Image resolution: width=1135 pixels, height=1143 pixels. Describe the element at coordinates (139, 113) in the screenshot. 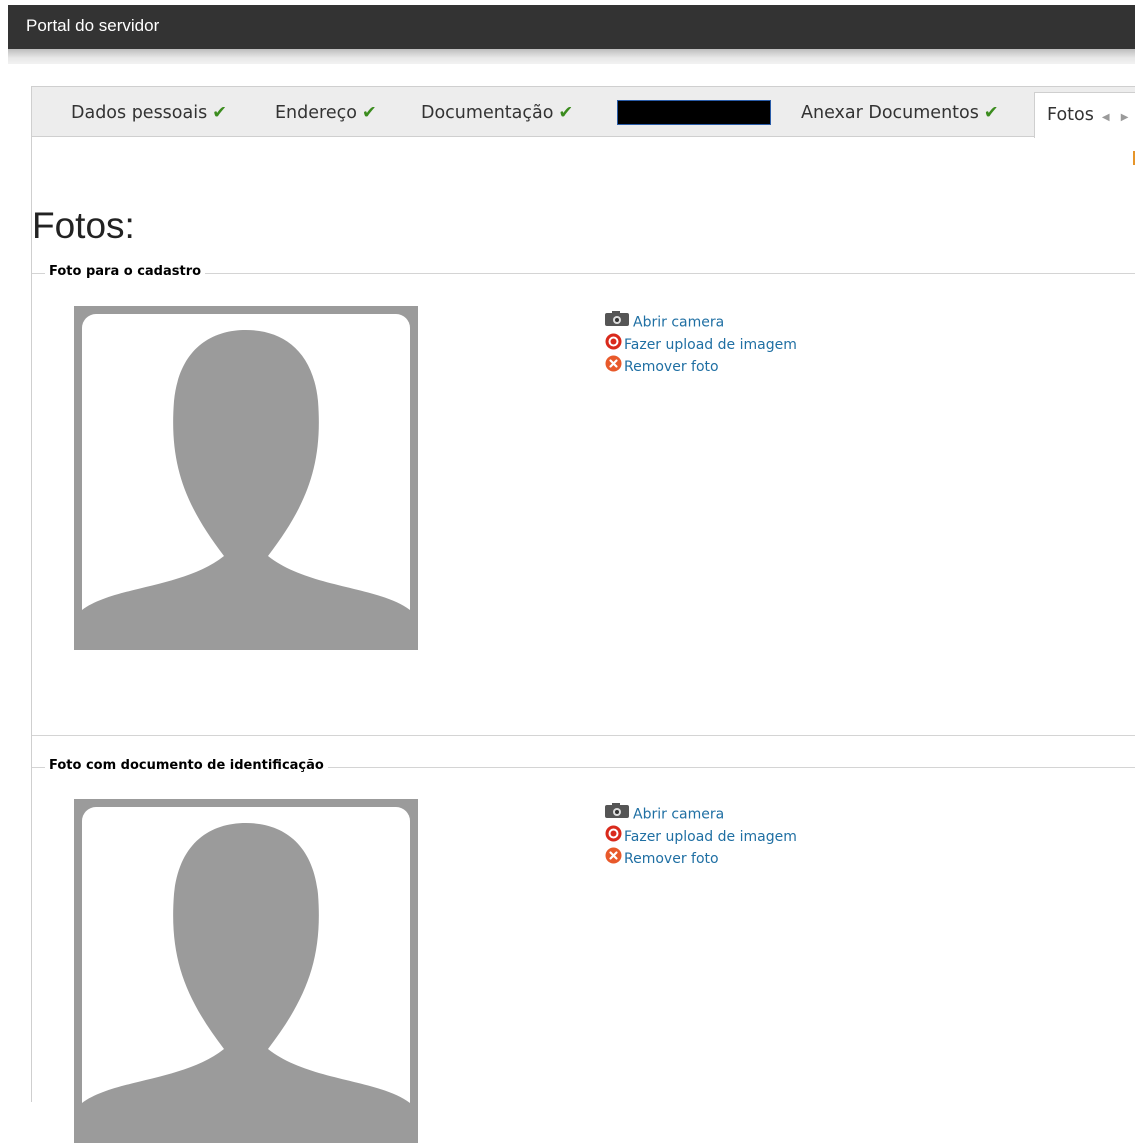

I see `tab-label: Dados pessoais` at that location.